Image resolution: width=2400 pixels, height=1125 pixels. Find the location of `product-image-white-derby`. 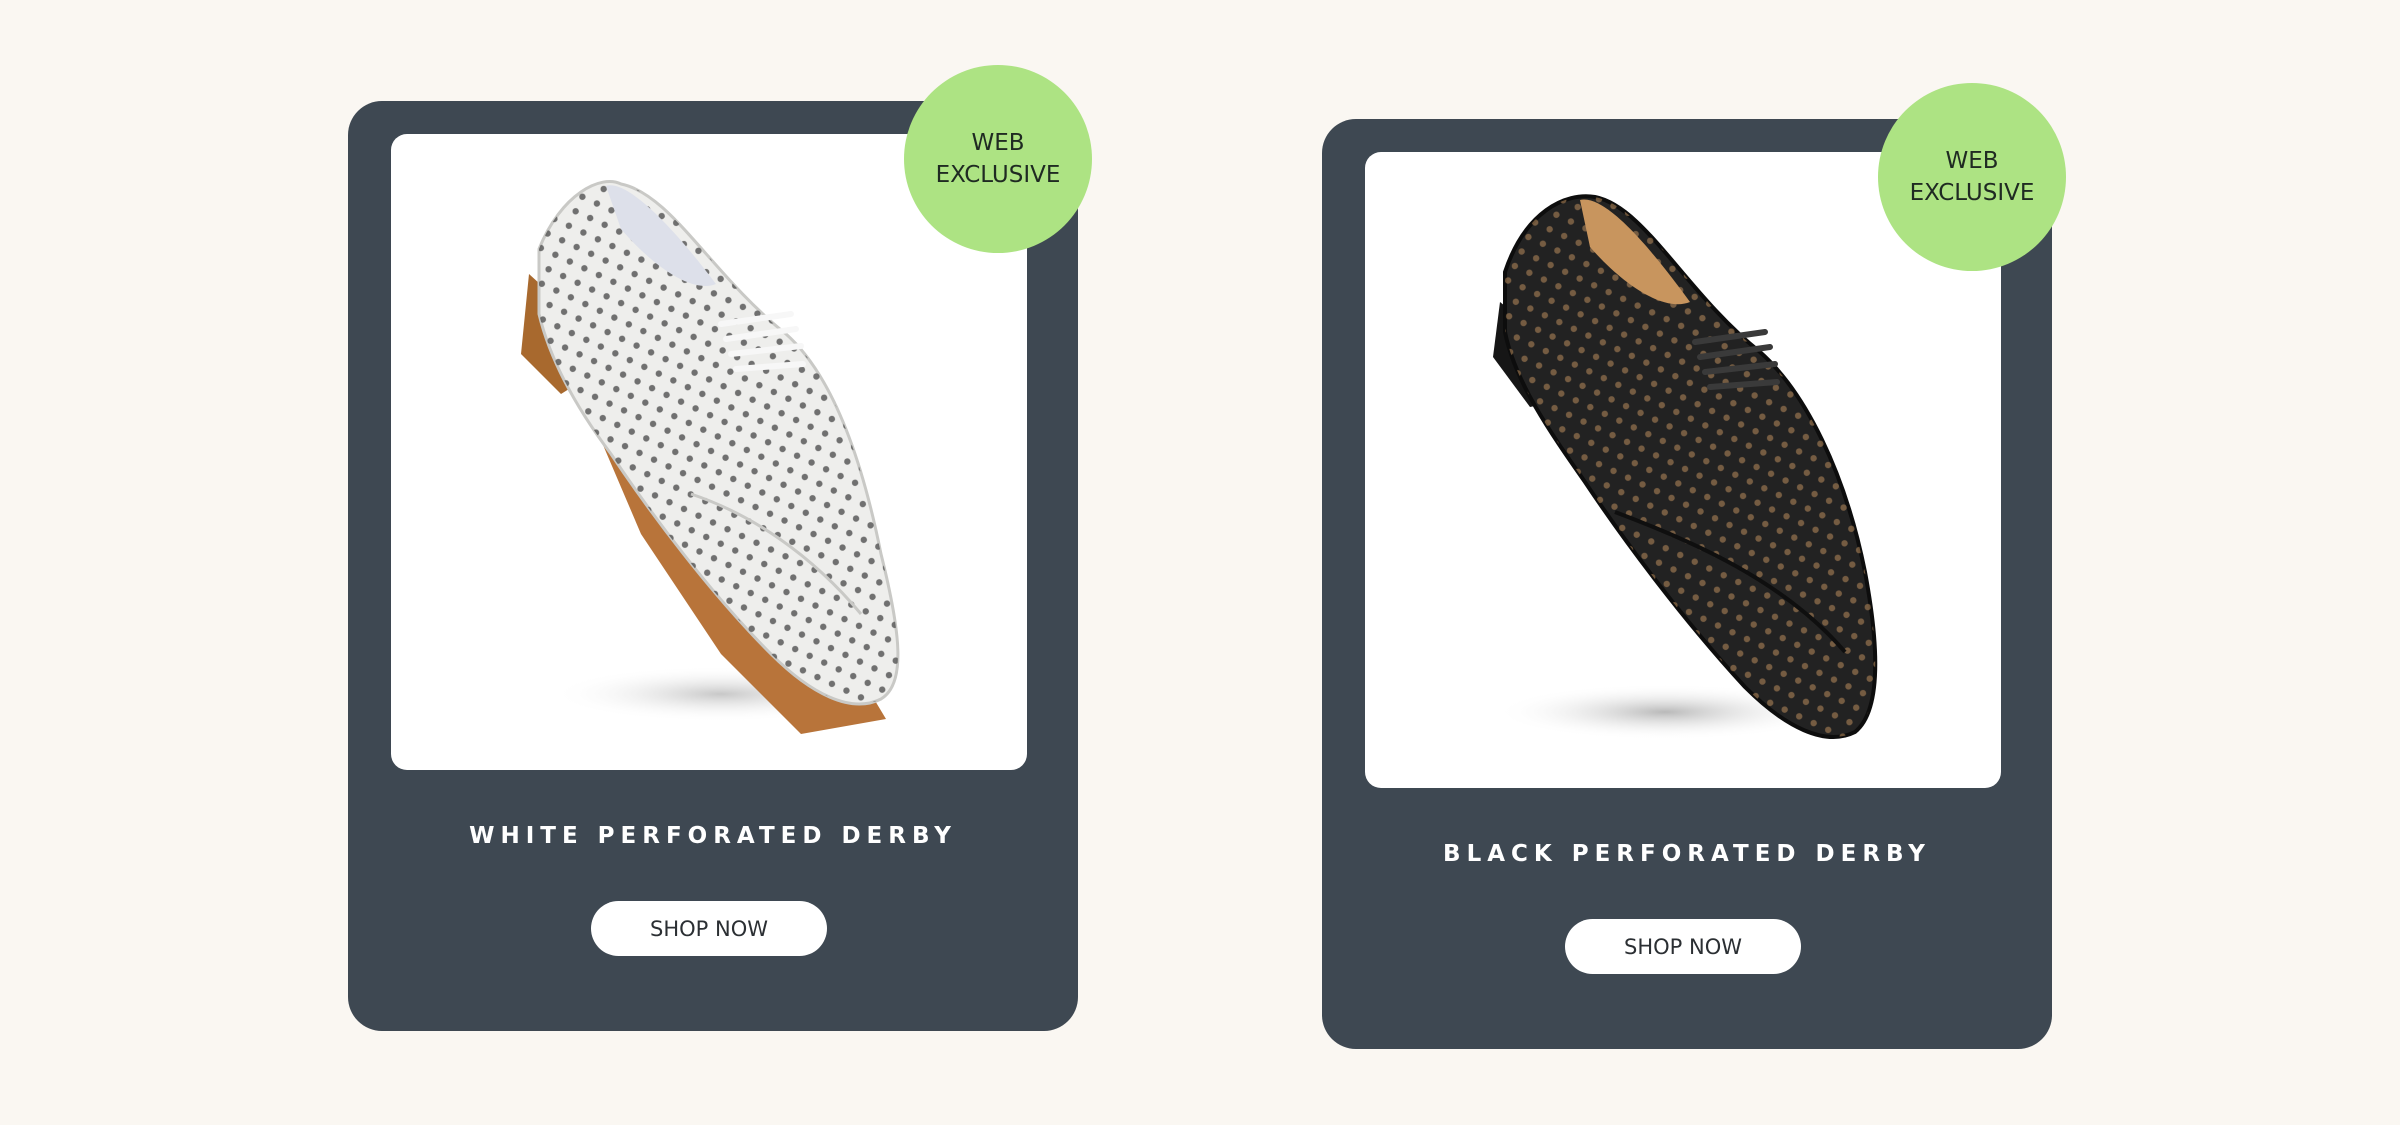

product-image-white-derby is located at coordinates (709, 452).